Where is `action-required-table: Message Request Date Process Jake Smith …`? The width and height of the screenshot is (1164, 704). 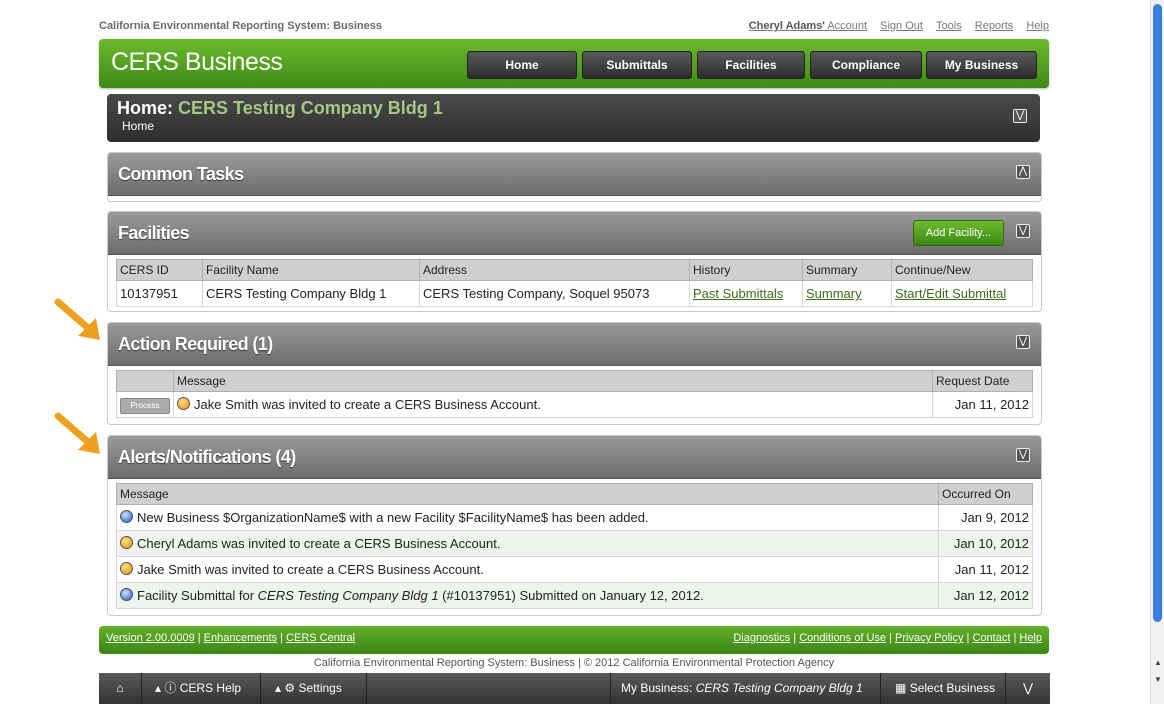 action-required-table: Message Request Date Process Jake Smith … is located at coordinates (574, 394).